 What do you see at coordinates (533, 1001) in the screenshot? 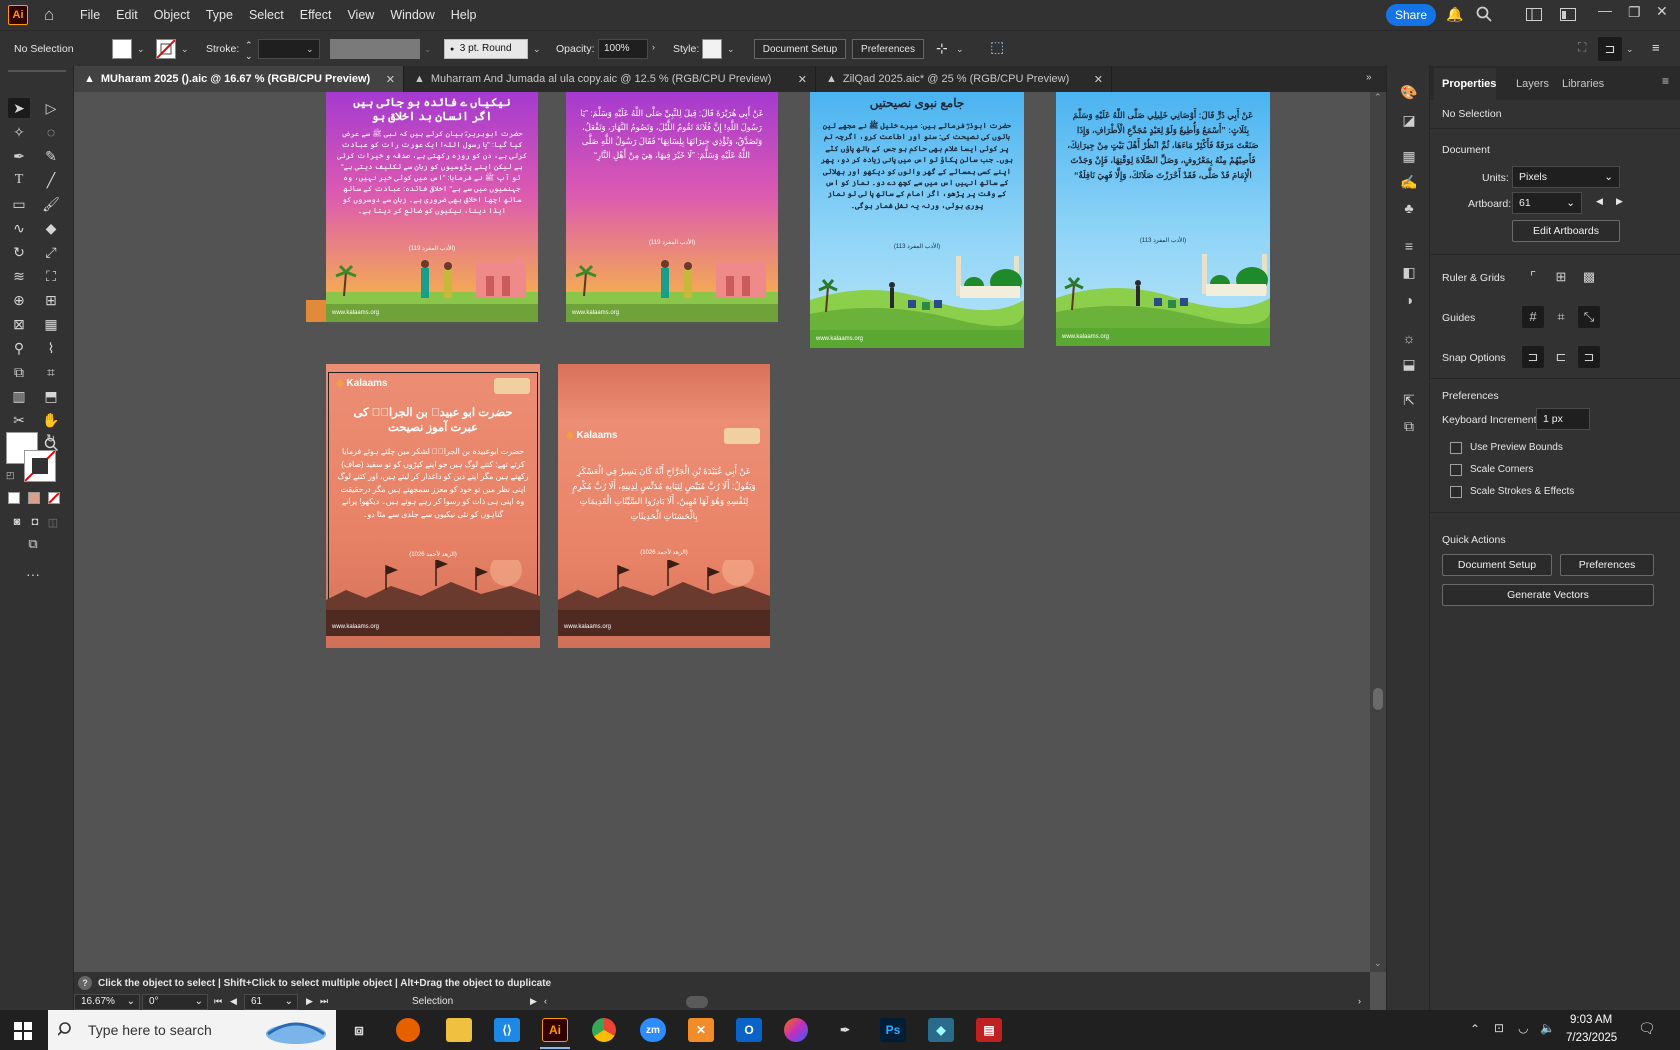
I see `status-menu-icon: ▶` at bounding box center [533, 1001].